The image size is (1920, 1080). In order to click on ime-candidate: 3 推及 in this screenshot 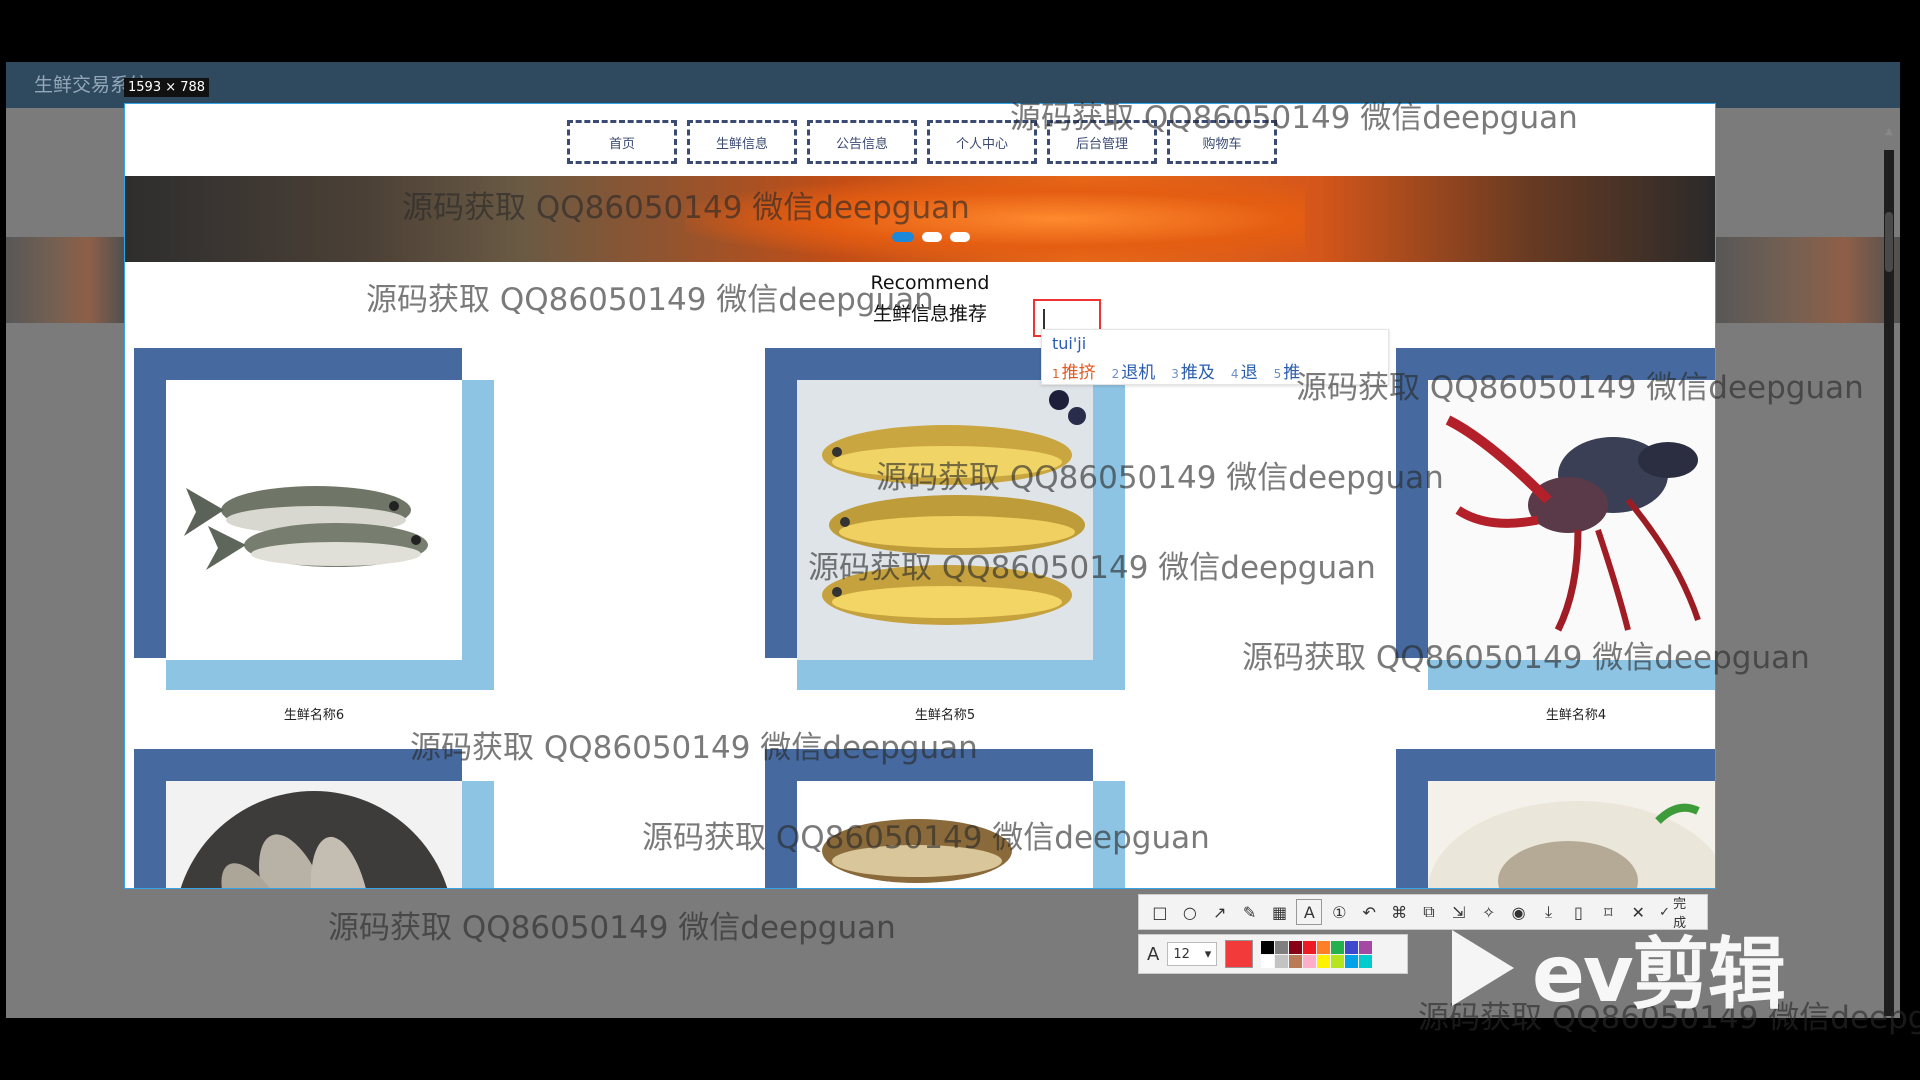, I will do `click(1193, 370)`.